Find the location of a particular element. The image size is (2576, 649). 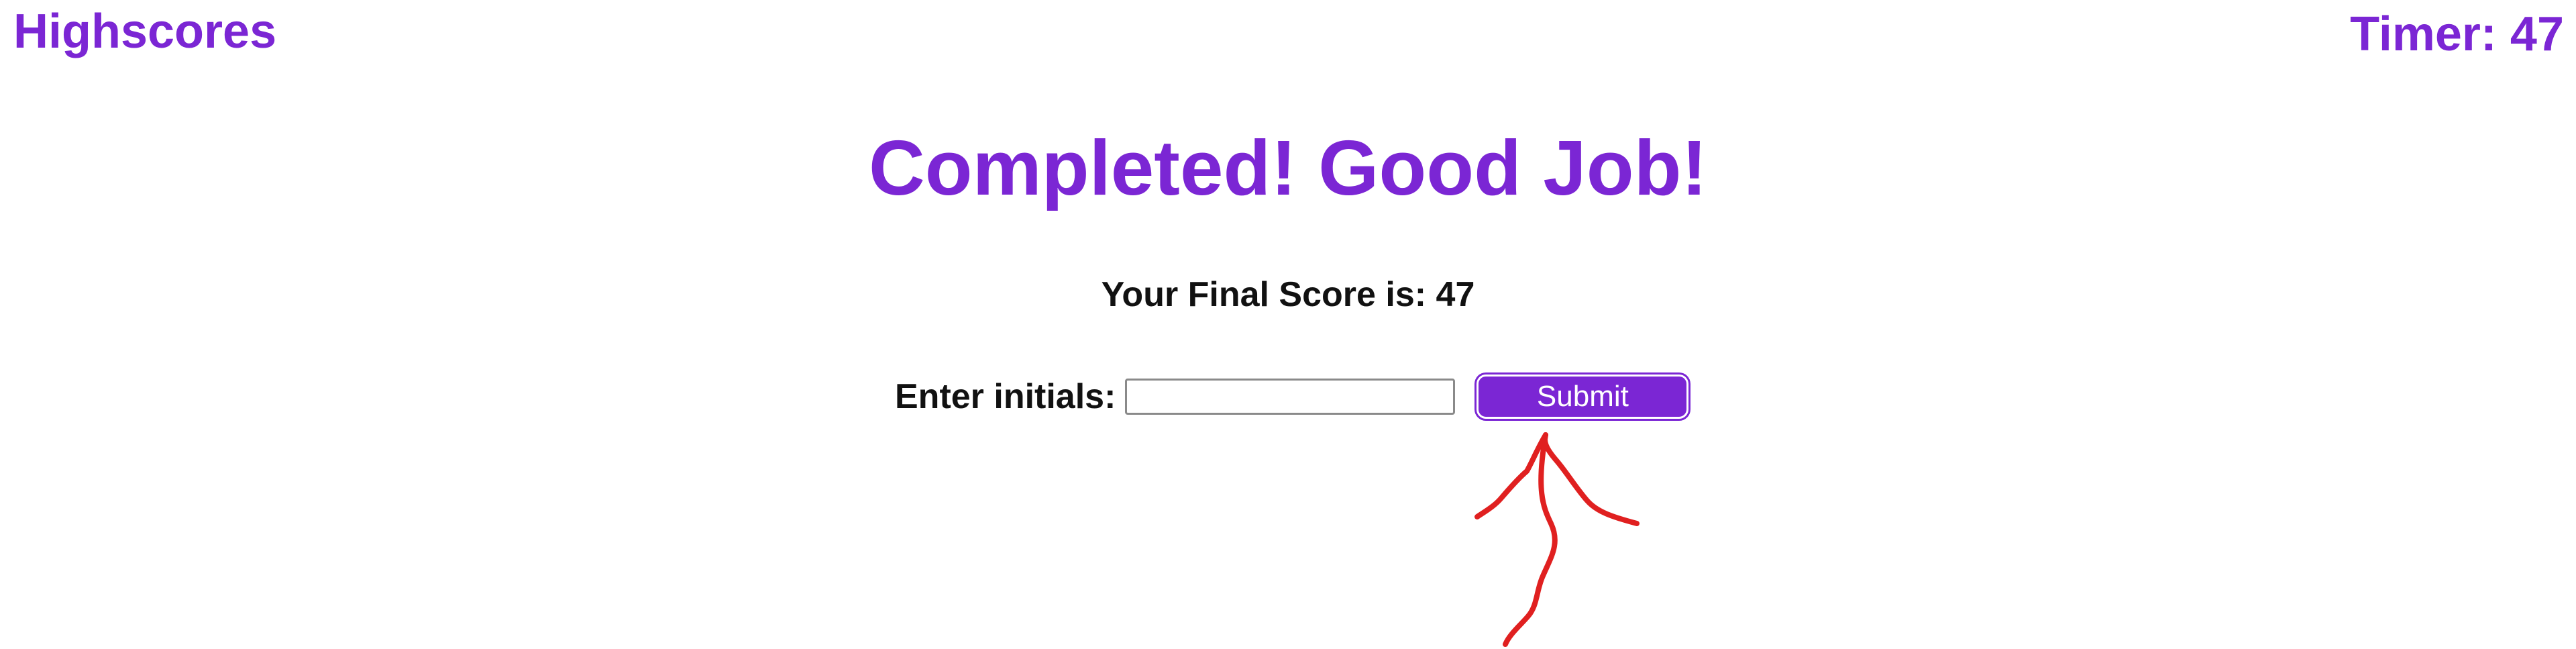

header-bar: Highscores Timer: 47 is located at coordinates (1288, 37).